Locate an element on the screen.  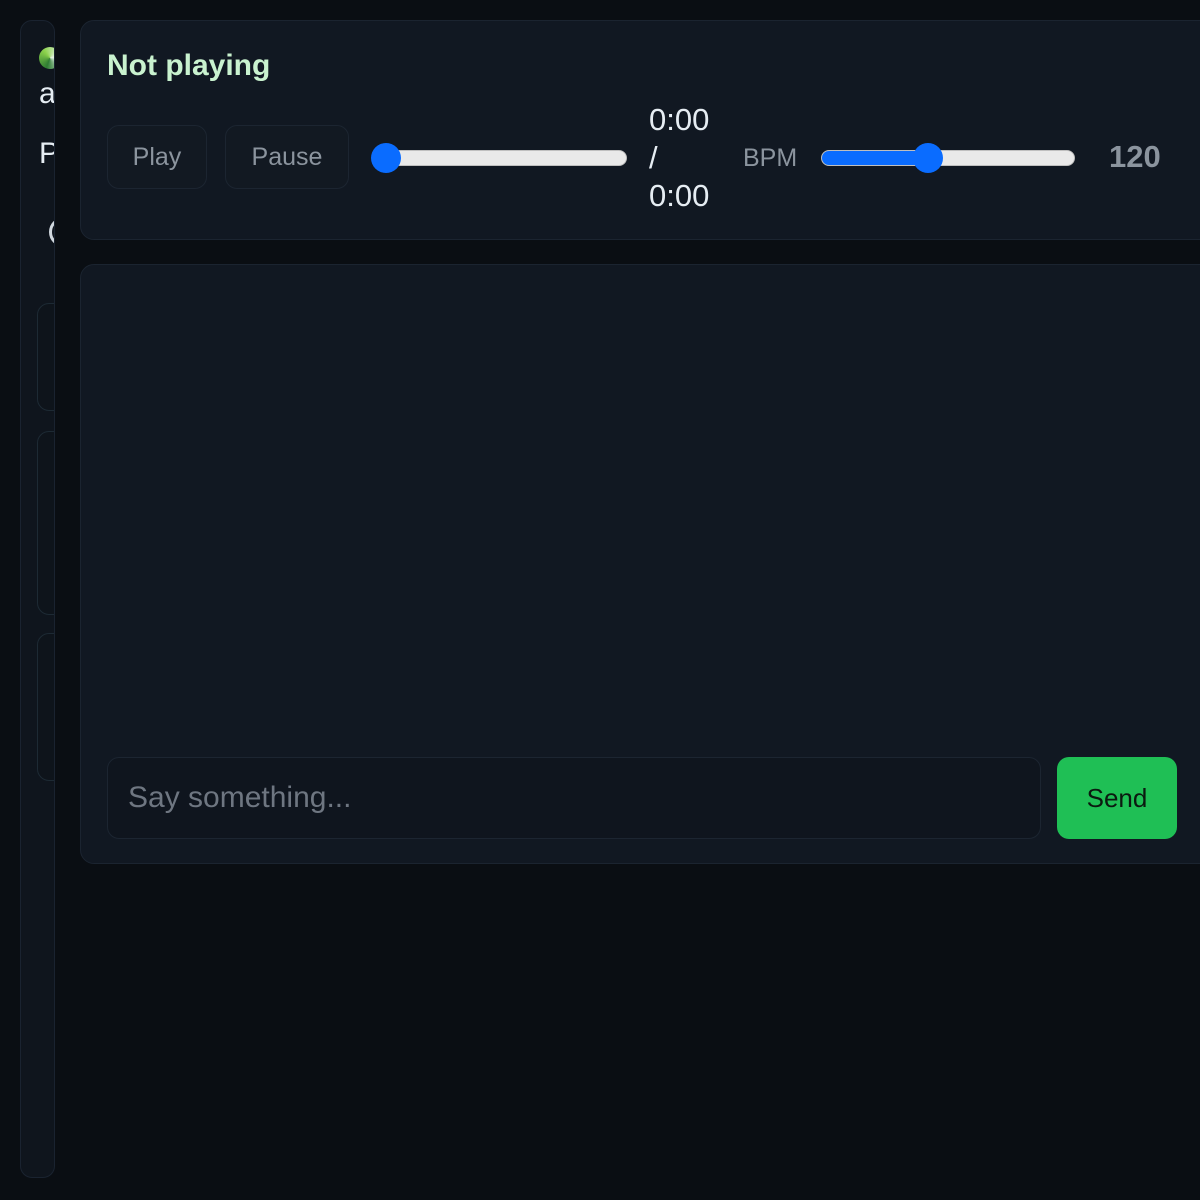
pause-button: Pause is located at coordinates (287, 157).